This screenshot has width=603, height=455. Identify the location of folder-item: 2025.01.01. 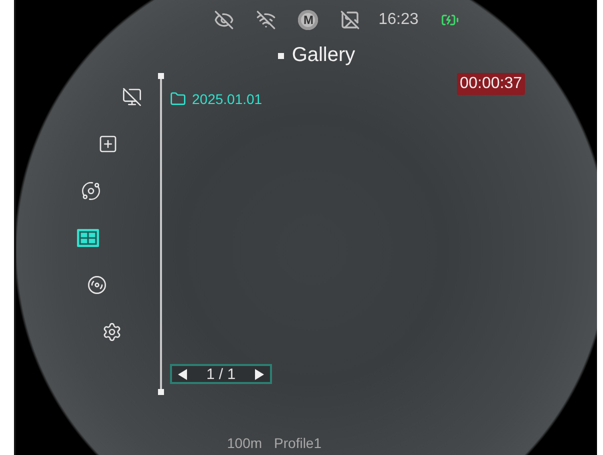
(216, 99).